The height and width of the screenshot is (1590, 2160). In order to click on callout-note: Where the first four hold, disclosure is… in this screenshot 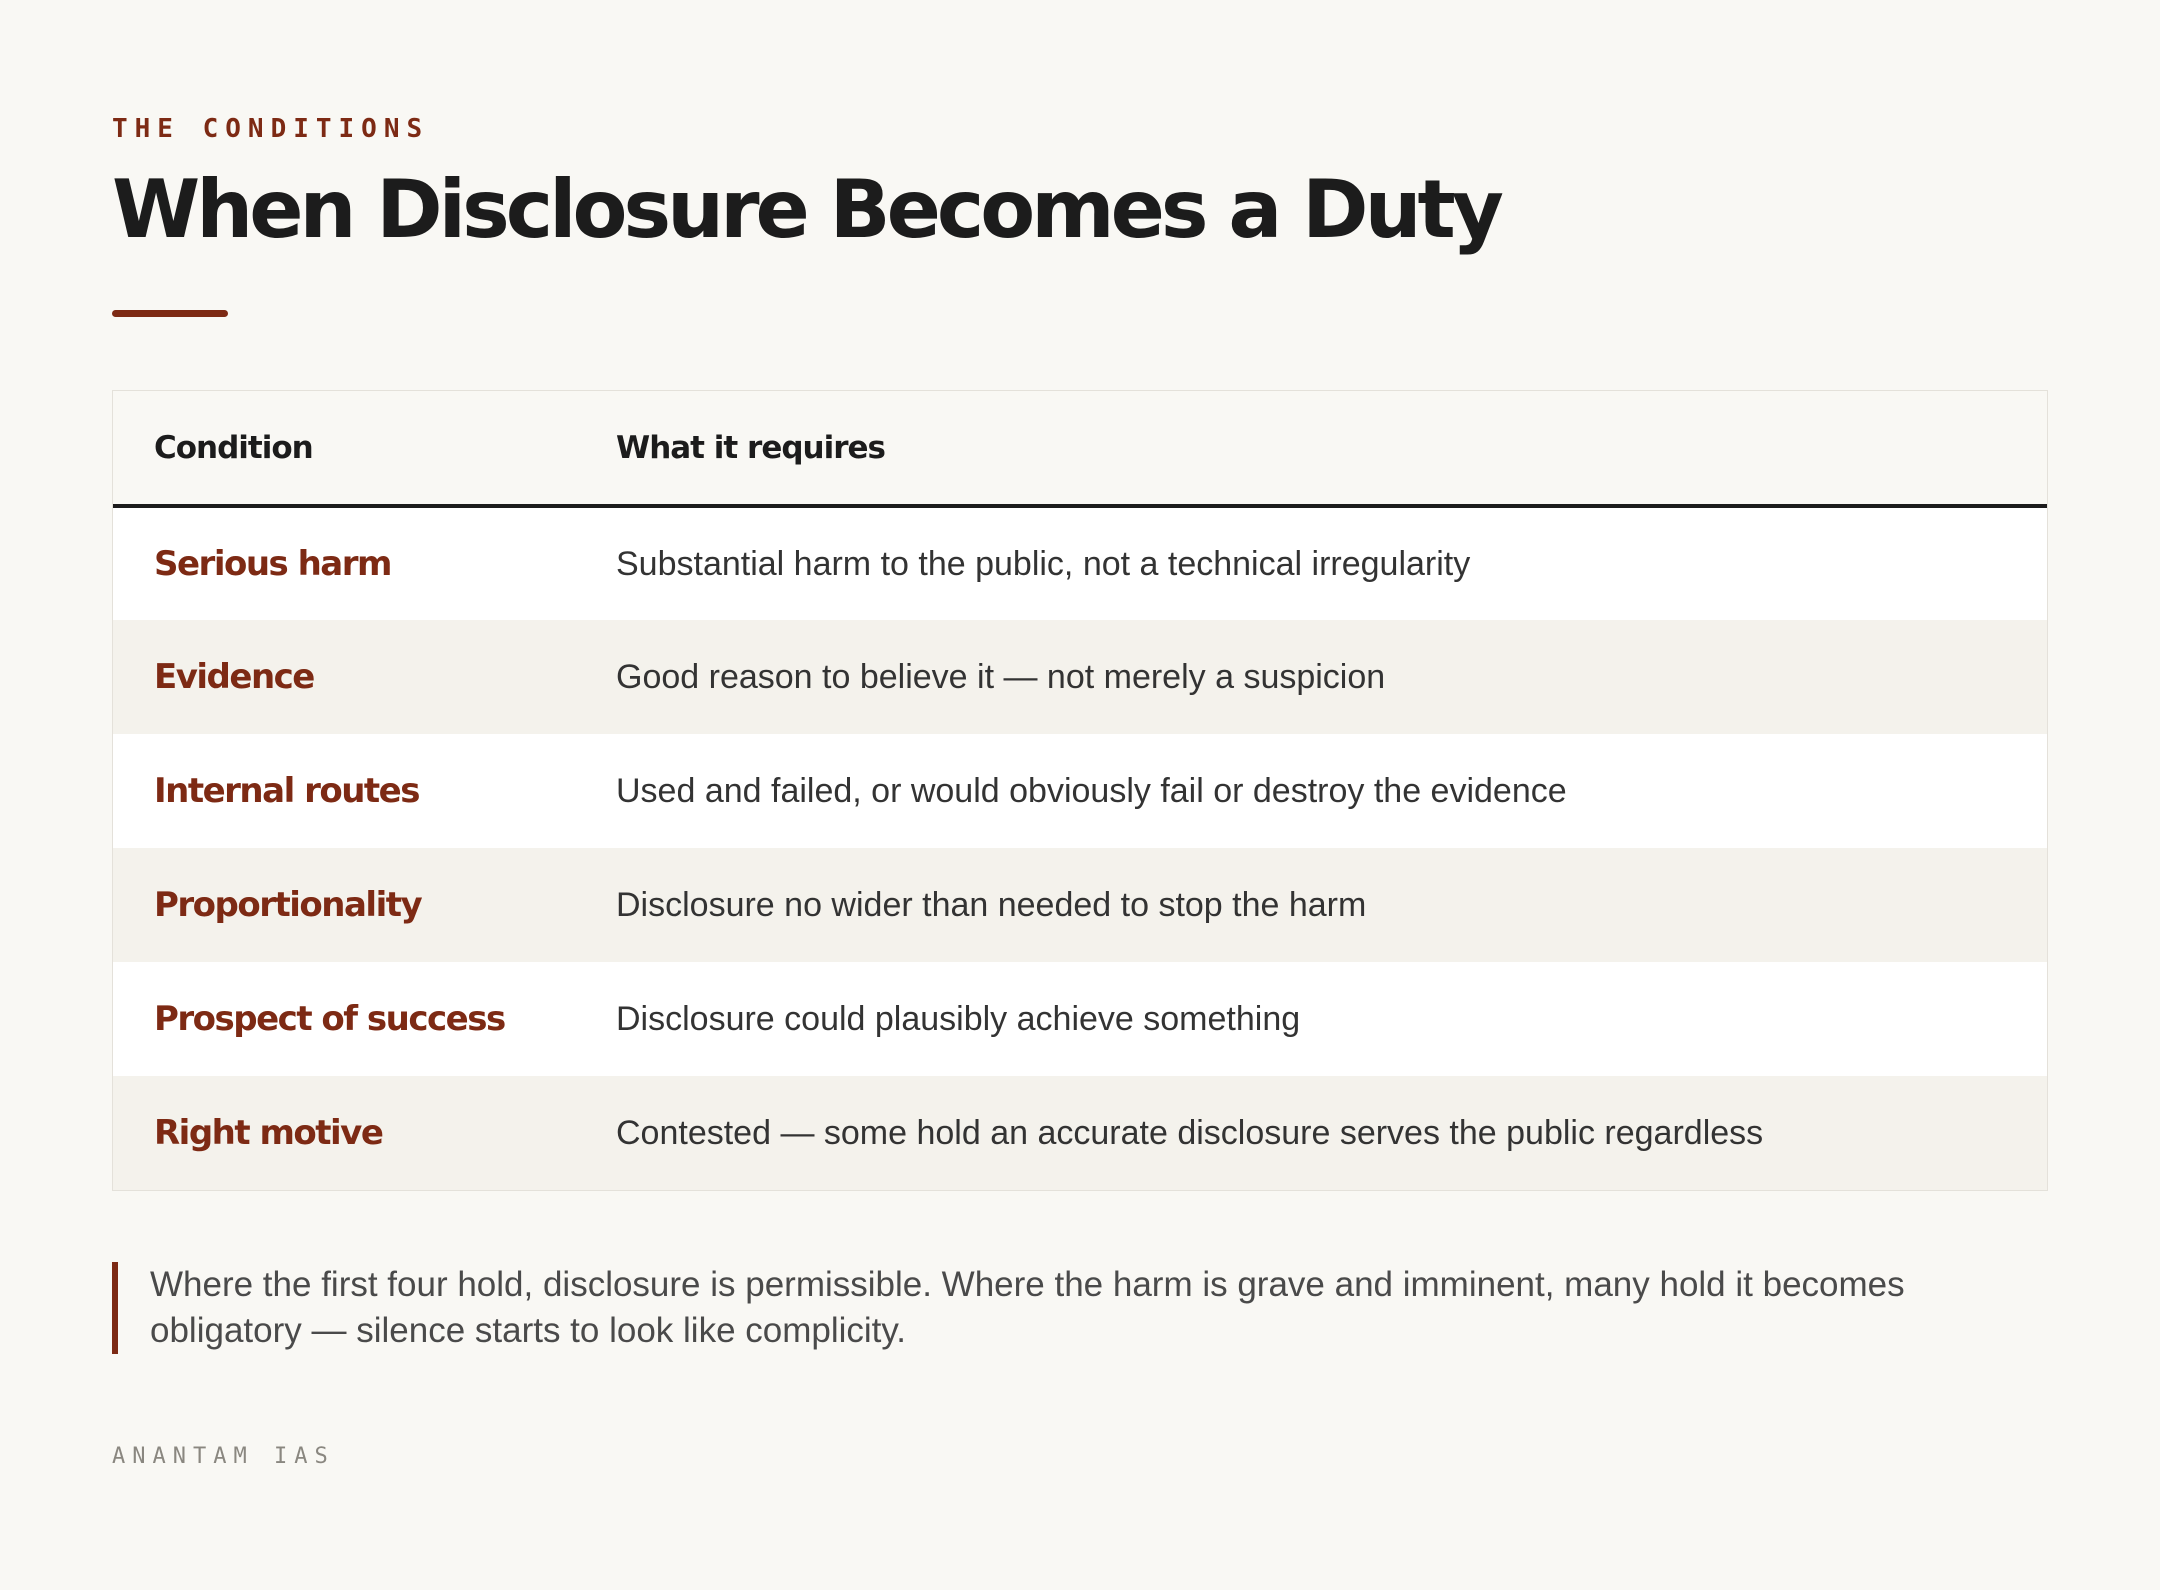, I will do `click(1062, 1308)`.